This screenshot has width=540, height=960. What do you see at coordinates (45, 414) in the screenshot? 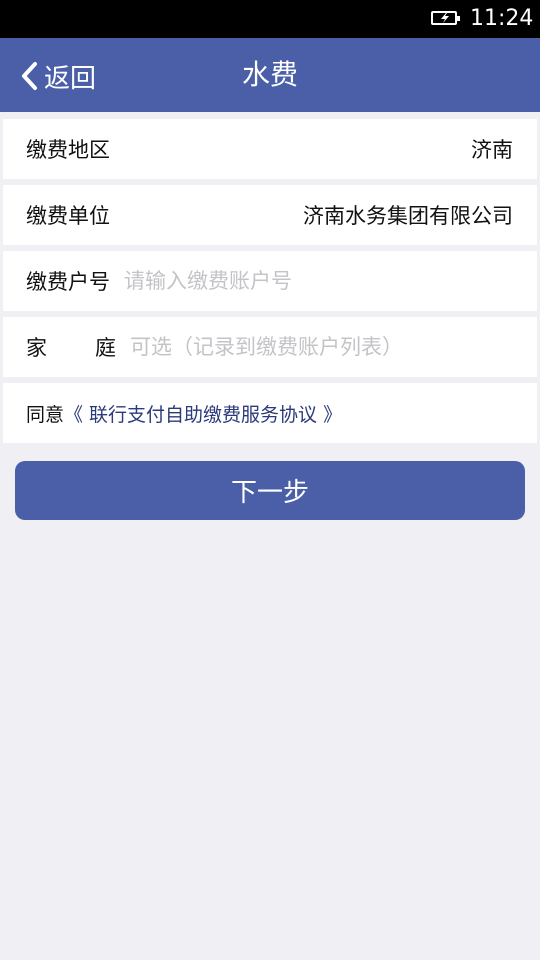
I see `agreement-prefix: 同意` at bounding box center [45, 414].